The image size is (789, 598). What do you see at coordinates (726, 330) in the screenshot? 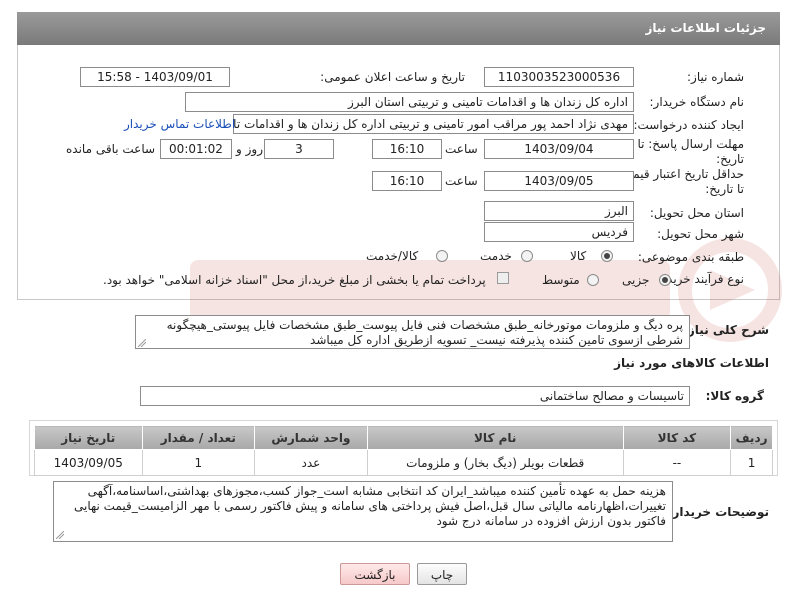
I see `description-label: شرح کلی نیاز:` at bounding box center [726, 330].